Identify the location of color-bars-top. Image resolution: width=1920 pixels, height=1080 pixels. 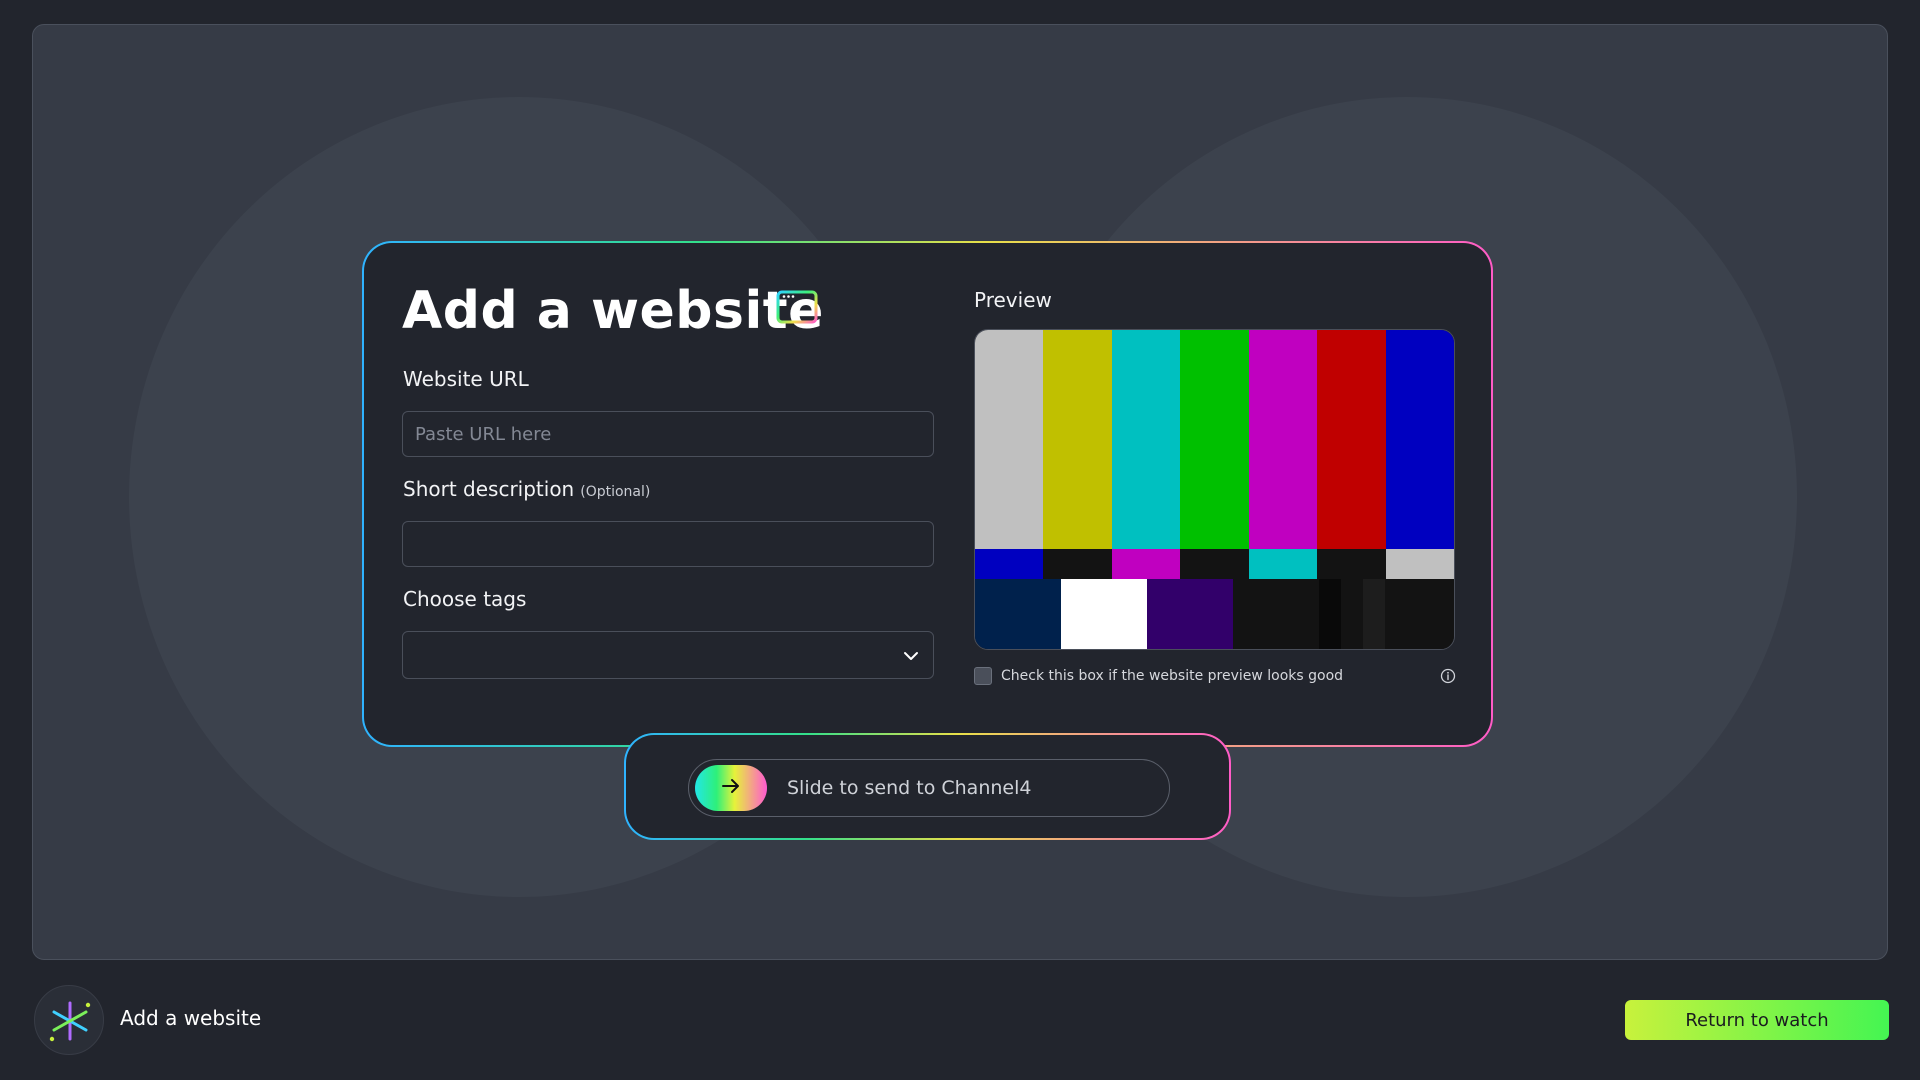
(1214, 439).